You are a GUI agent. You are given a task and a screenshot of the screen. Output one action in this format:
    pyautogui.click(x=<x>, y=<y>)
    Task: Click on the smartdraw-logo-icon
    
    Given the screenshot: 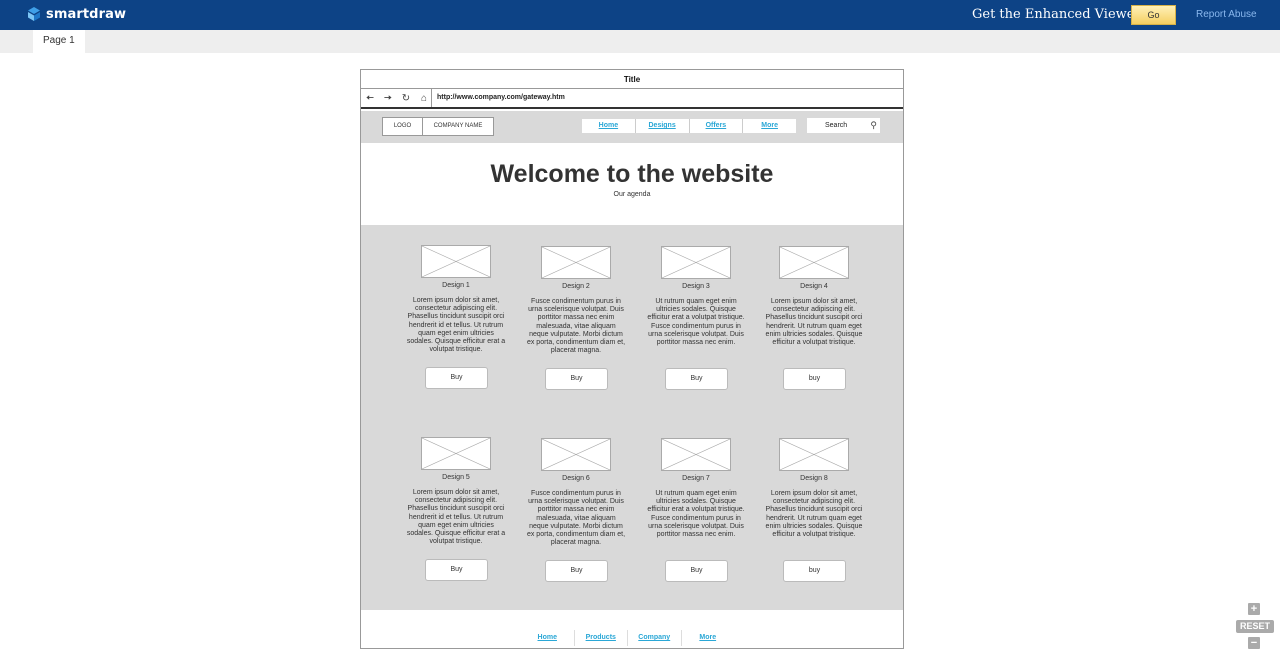 What is the action you would take?
    pyautogui.click(x=34, y=14)
    